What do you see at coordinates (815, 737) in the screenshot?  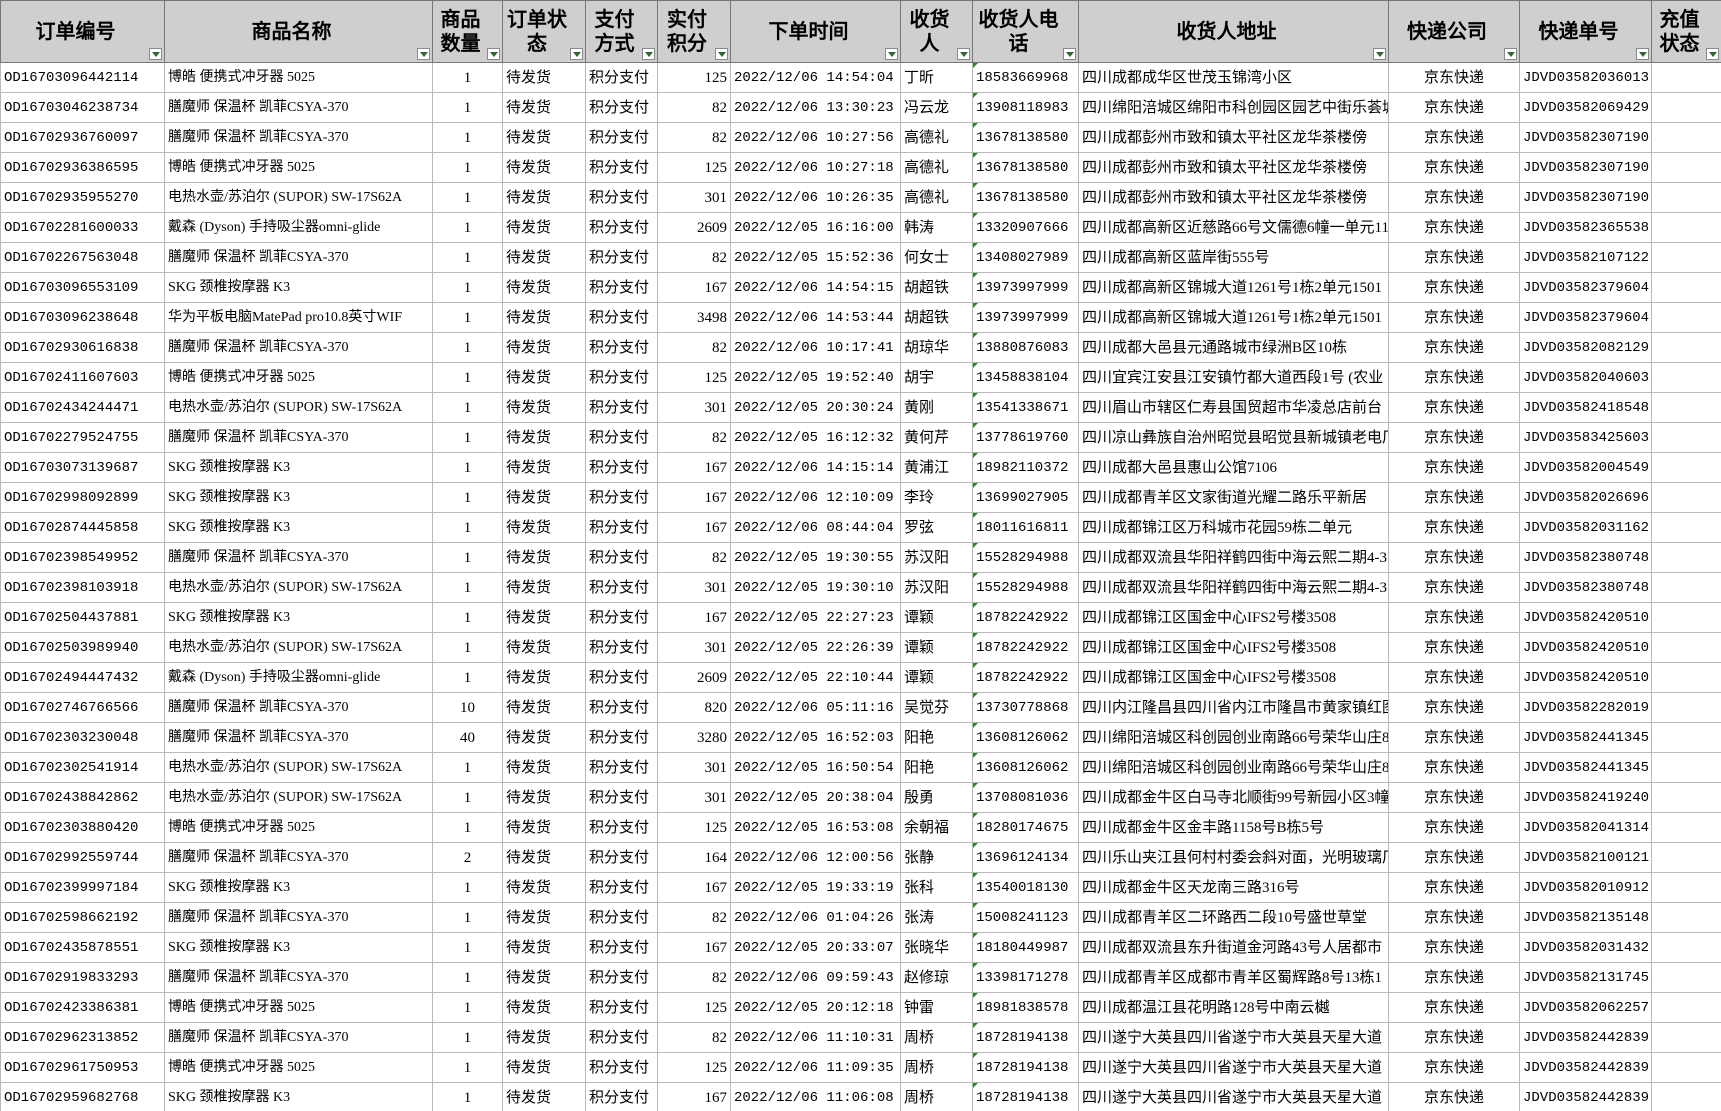 I see `cell-order-time: 2022/12/05 16:52:03` at bounding box center [815, 737].